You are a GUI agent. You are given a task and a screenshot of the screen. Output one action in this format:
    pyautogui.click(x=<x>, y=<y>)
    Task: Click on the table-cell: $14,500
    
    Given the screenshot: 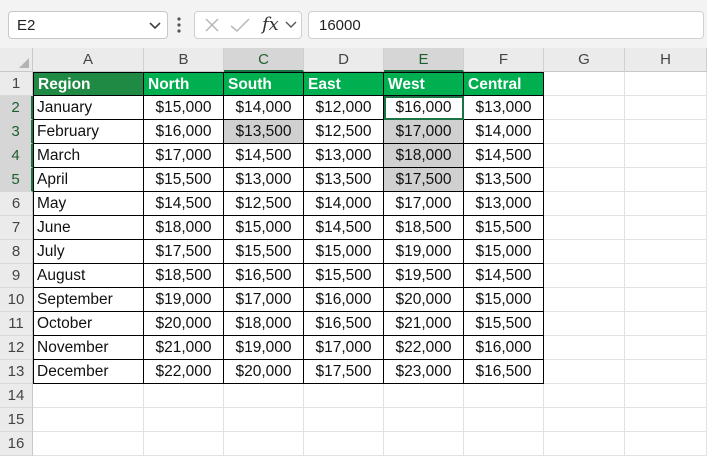 What is the action you would take?
    pyautogui.click(x=504, y=276)
    